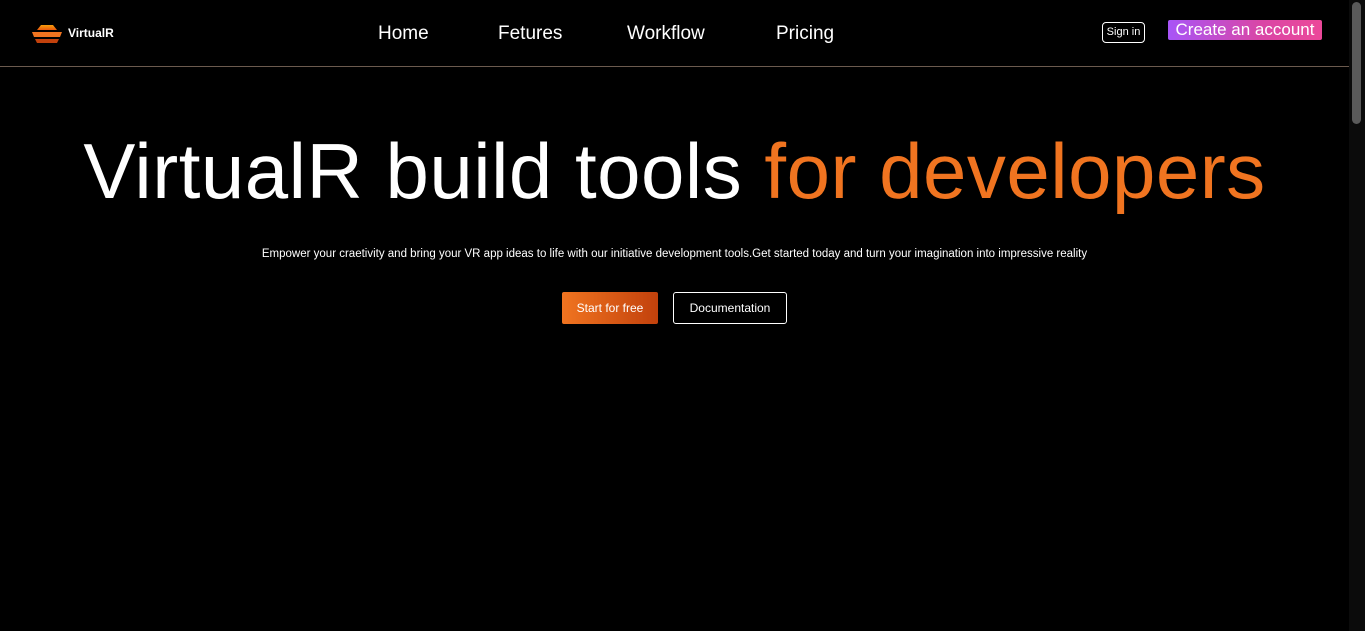 Image resolution: width=1365 pixels, height=631 pixels. Describe the element at coordinates (1123, 32) in the screenshot. I see `sign-in-button: Sign in` at that location.